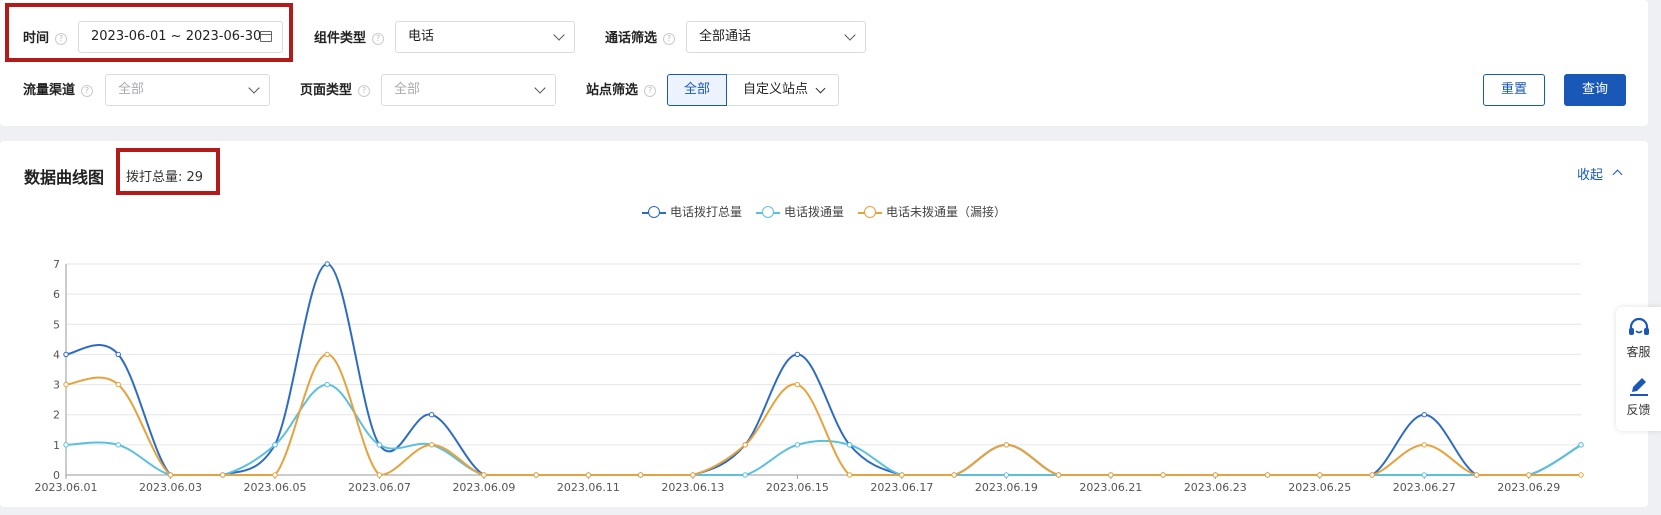  What do you see at coordinates (1638, 326) in the screenshot?
I see `headset-icon` at bounding box center [1638, 326].